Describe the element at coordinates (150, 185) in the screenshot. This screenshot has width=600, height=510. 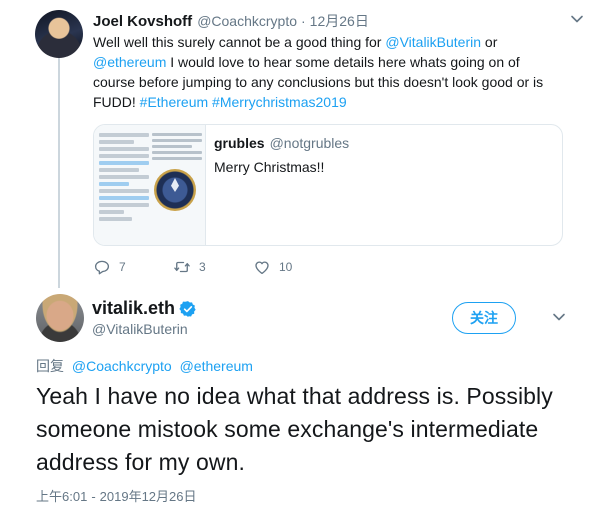
I see `quoted-tweet-thumbnail` at that location.